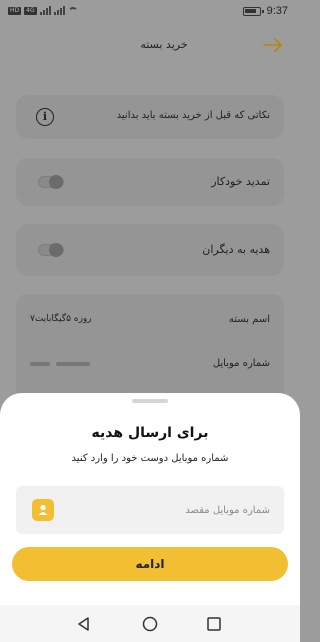 The height and width of the screenshot is (642, 320). Describe the element at coordinates (51, 250) in the screenshot. I see `gift-toggle` at that location.